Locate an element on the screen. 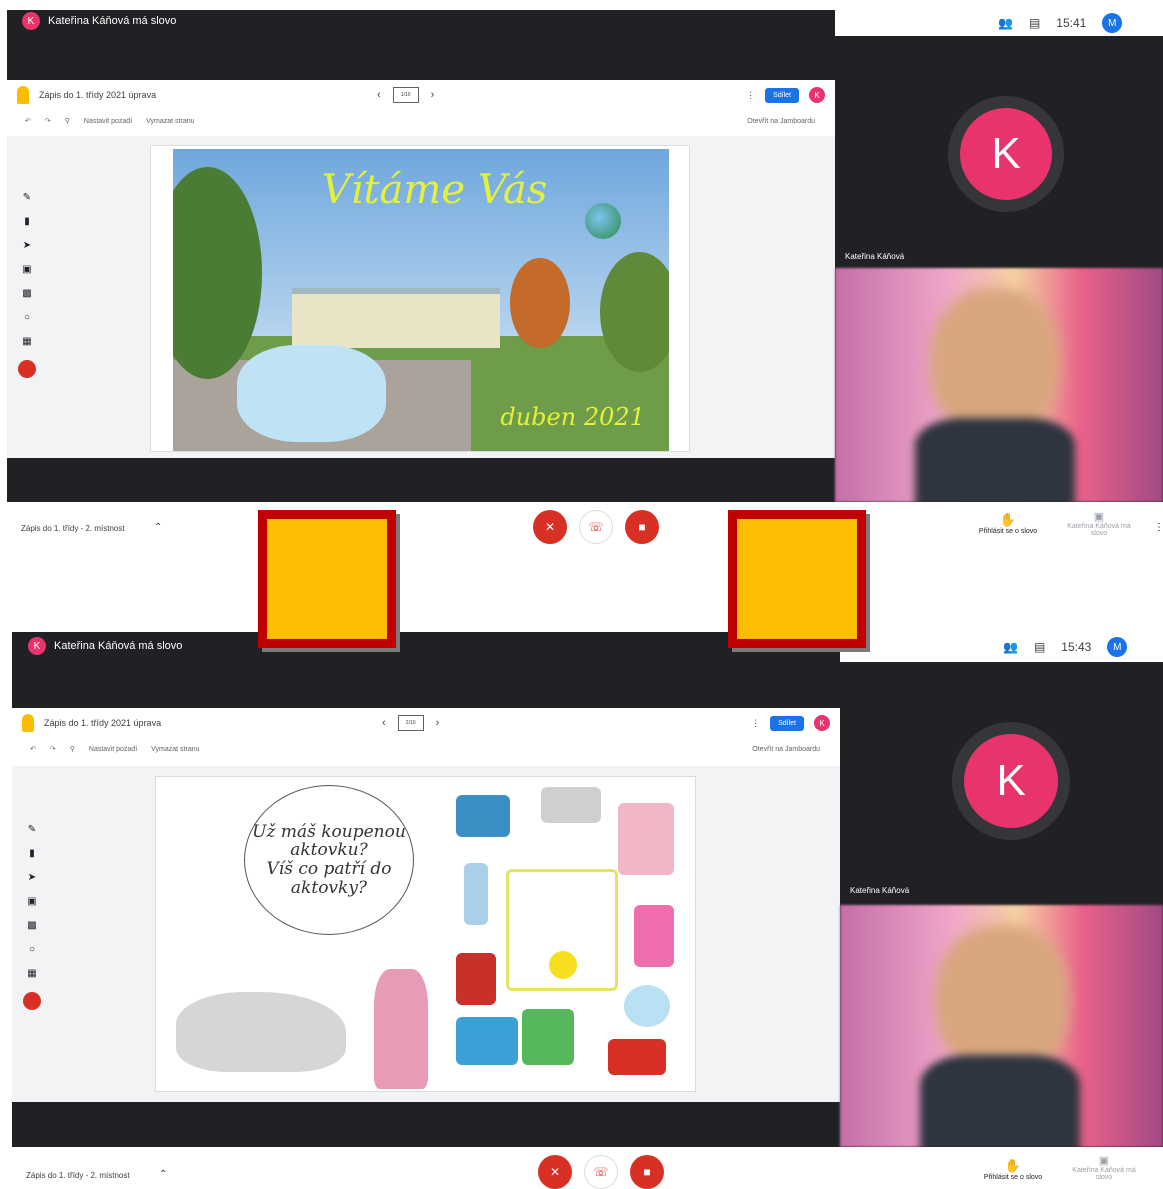 This screenshot has width=1163, height=1189. fishbowl-clipart is located at coordinates (647, 1006).